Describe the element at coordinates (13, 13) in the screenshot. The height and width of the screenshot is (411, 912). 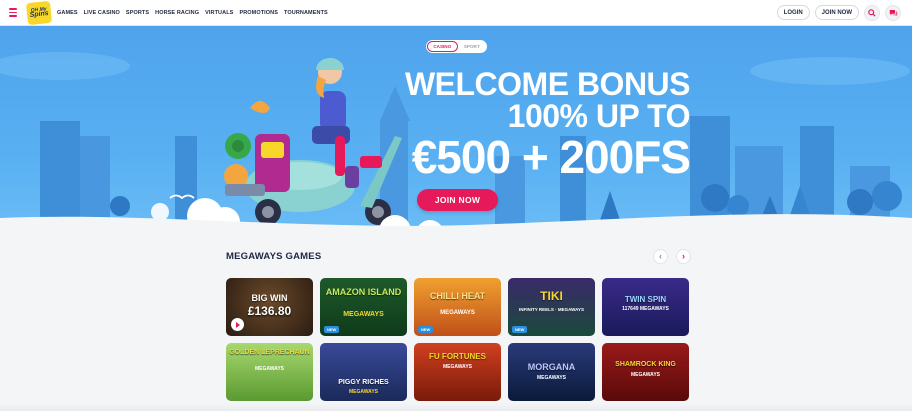
I see `menu-icon` at that location.